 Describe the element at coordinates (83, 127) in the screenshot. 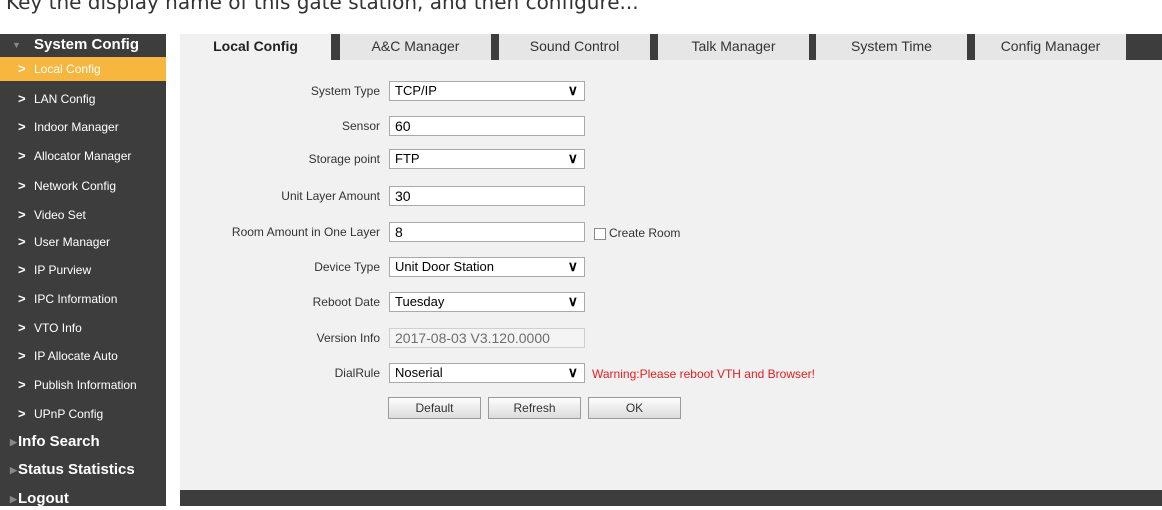

I see `sidebar-item-indoor-manager: > Indoor Manager` at that location.